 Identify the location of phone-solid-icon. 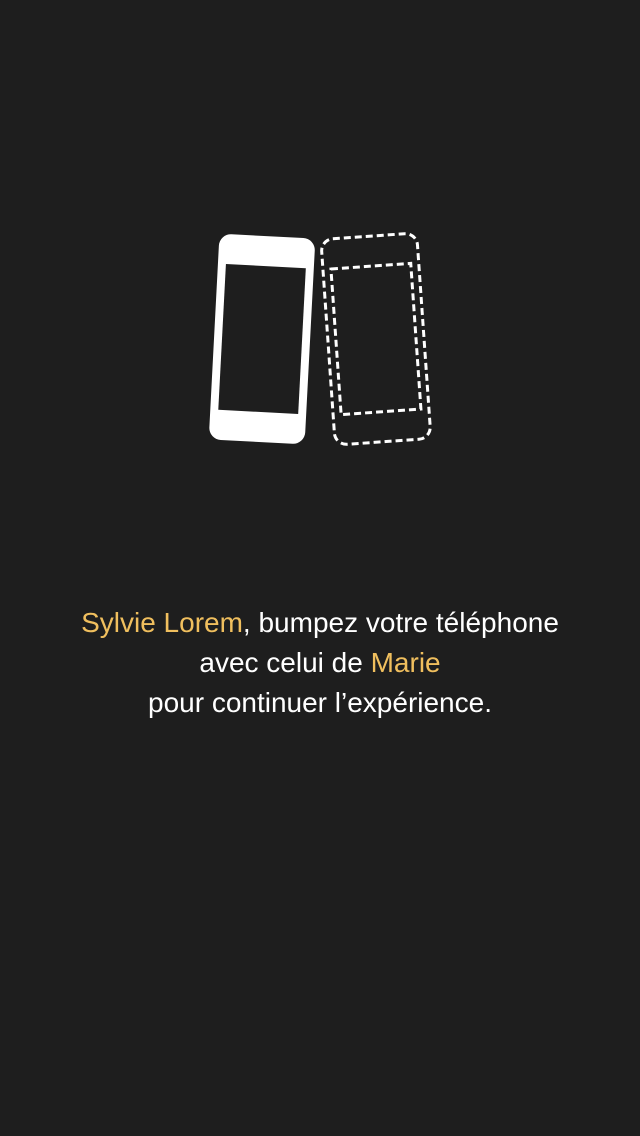
(262, 339).